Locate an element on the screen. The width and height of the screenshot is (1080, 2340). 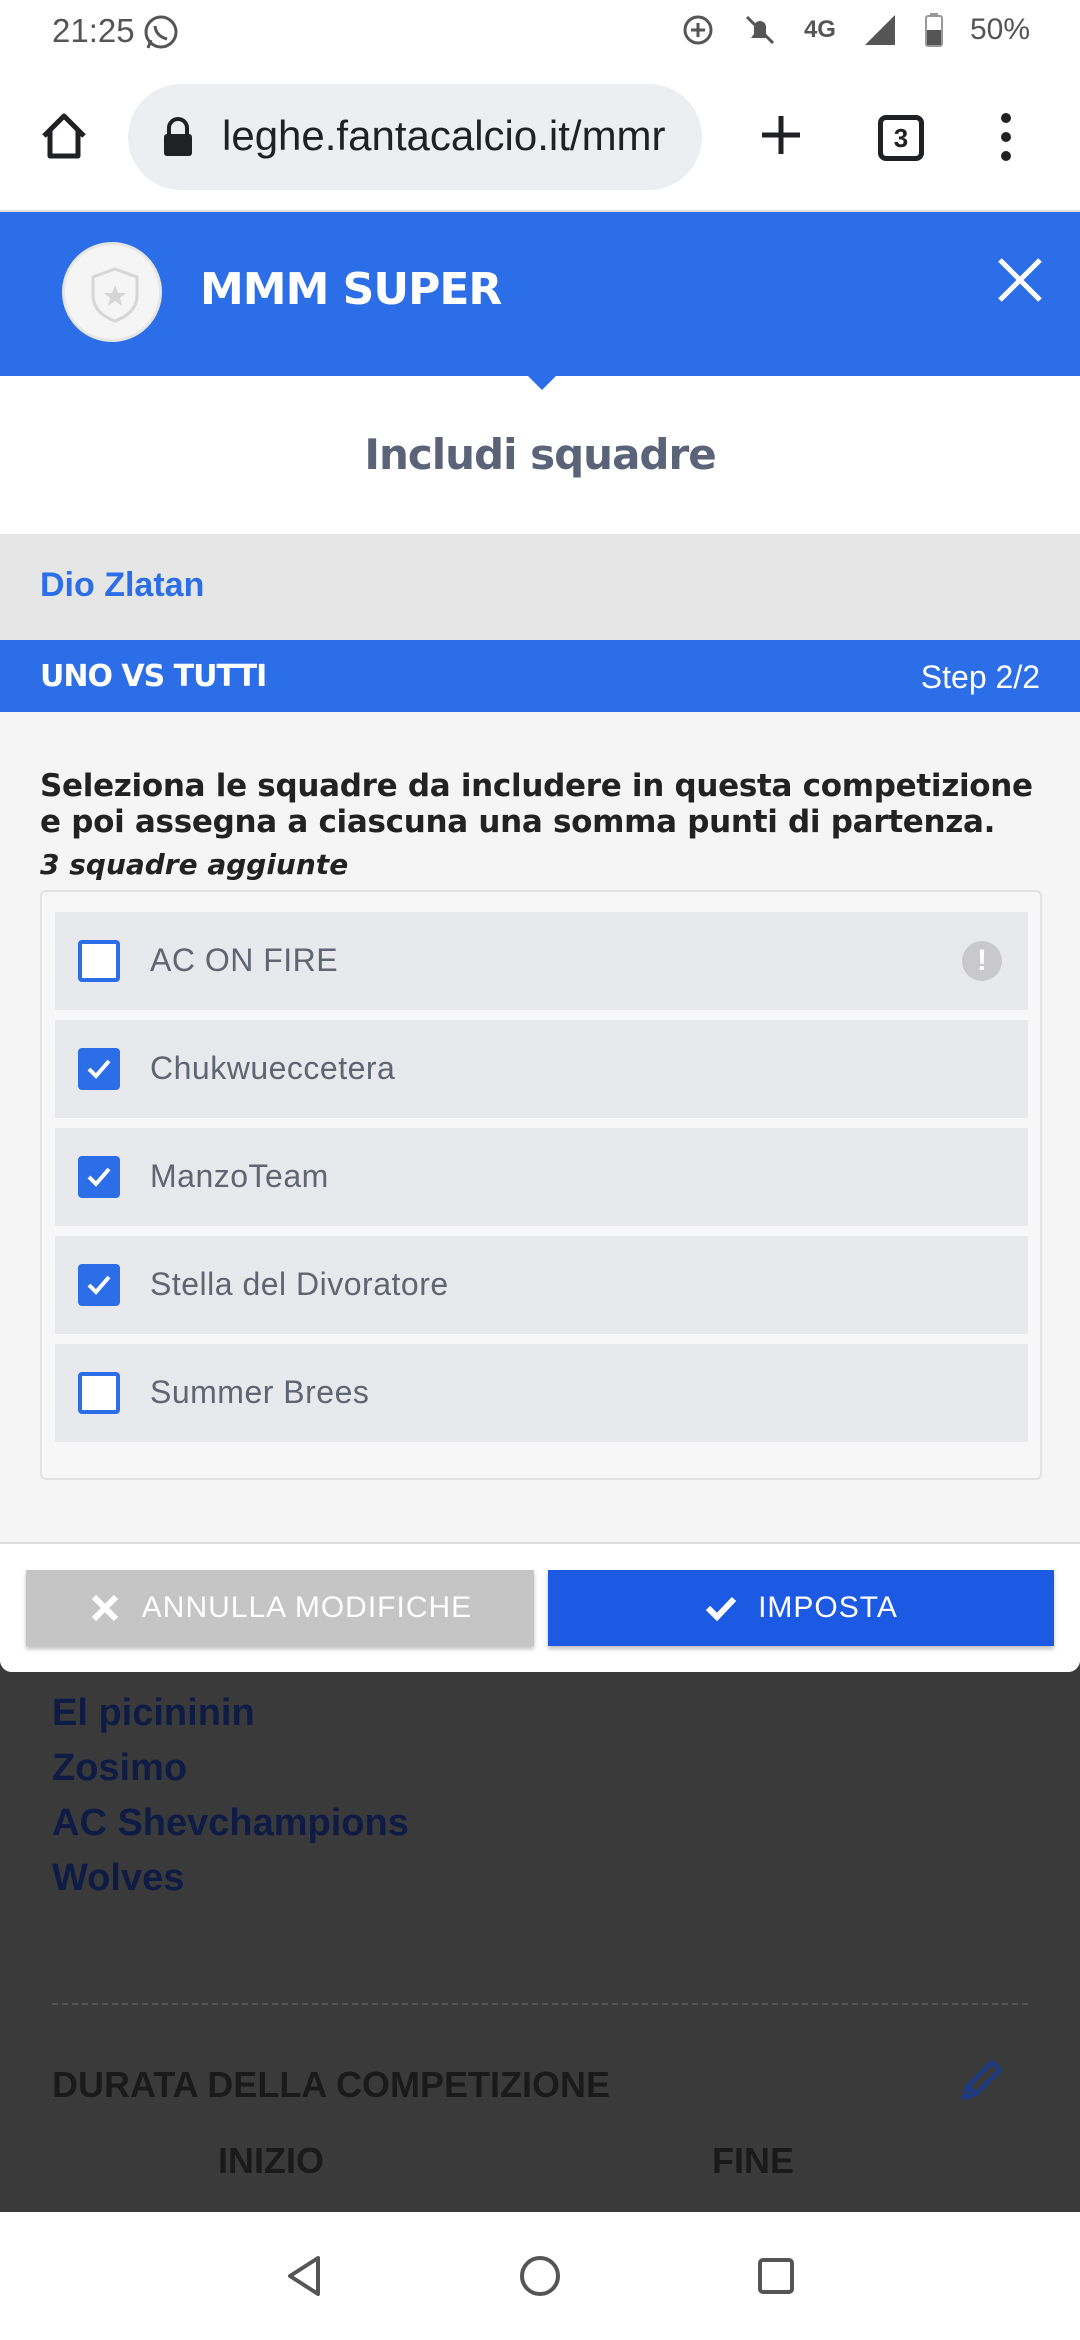
team-row: Summer Brees is located at coordinates (541, 1393).